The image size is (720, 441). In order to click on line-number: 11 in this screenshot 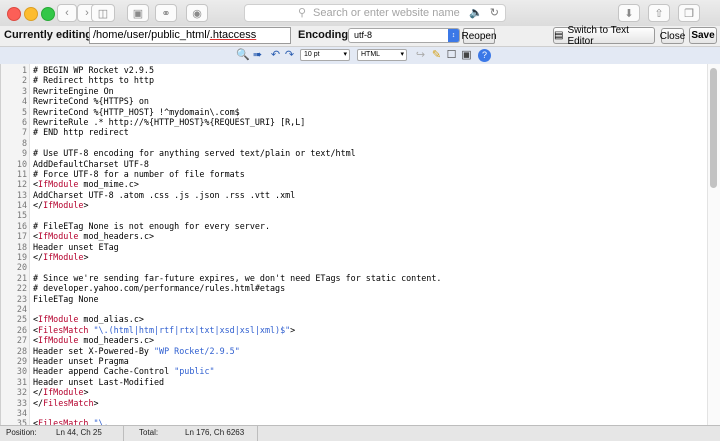, I will do `click(21, 173)`.